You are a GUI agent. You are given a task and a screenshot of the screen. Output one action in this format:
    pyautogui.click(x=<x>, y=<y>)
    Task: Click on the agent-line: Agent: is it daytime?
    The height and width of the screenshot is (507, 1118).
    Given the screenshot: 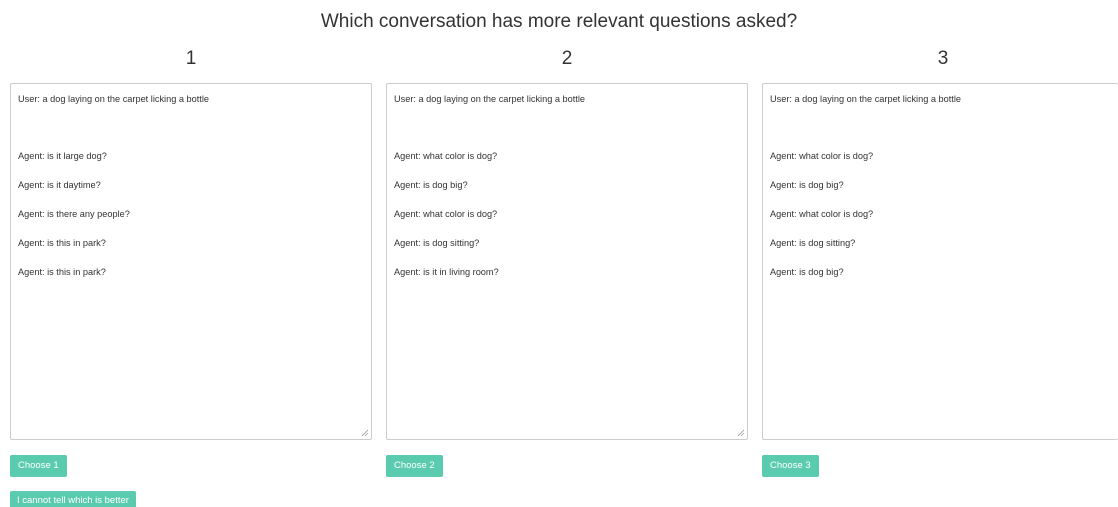 What is the action you would take?
    pyautogui.click(x=59, y=185)
    